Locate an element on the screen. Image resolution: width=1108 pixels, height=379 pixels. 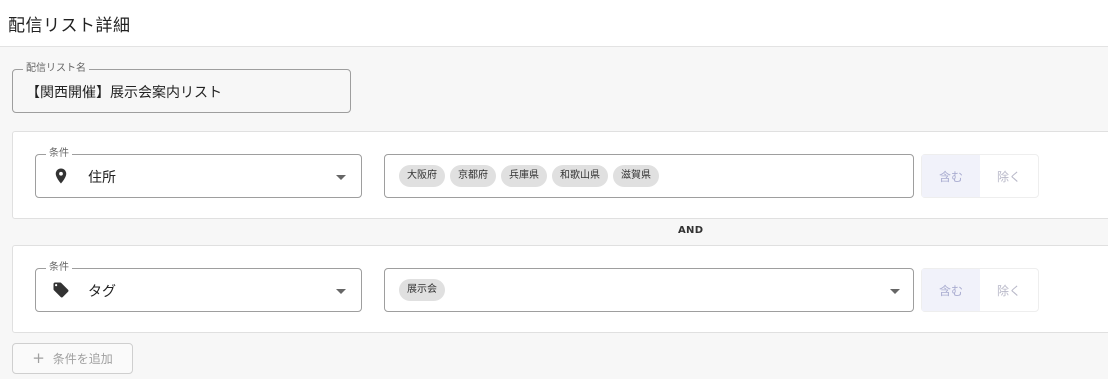
page-title: 配信リスト詳細 is located at coordinates (69, 26).